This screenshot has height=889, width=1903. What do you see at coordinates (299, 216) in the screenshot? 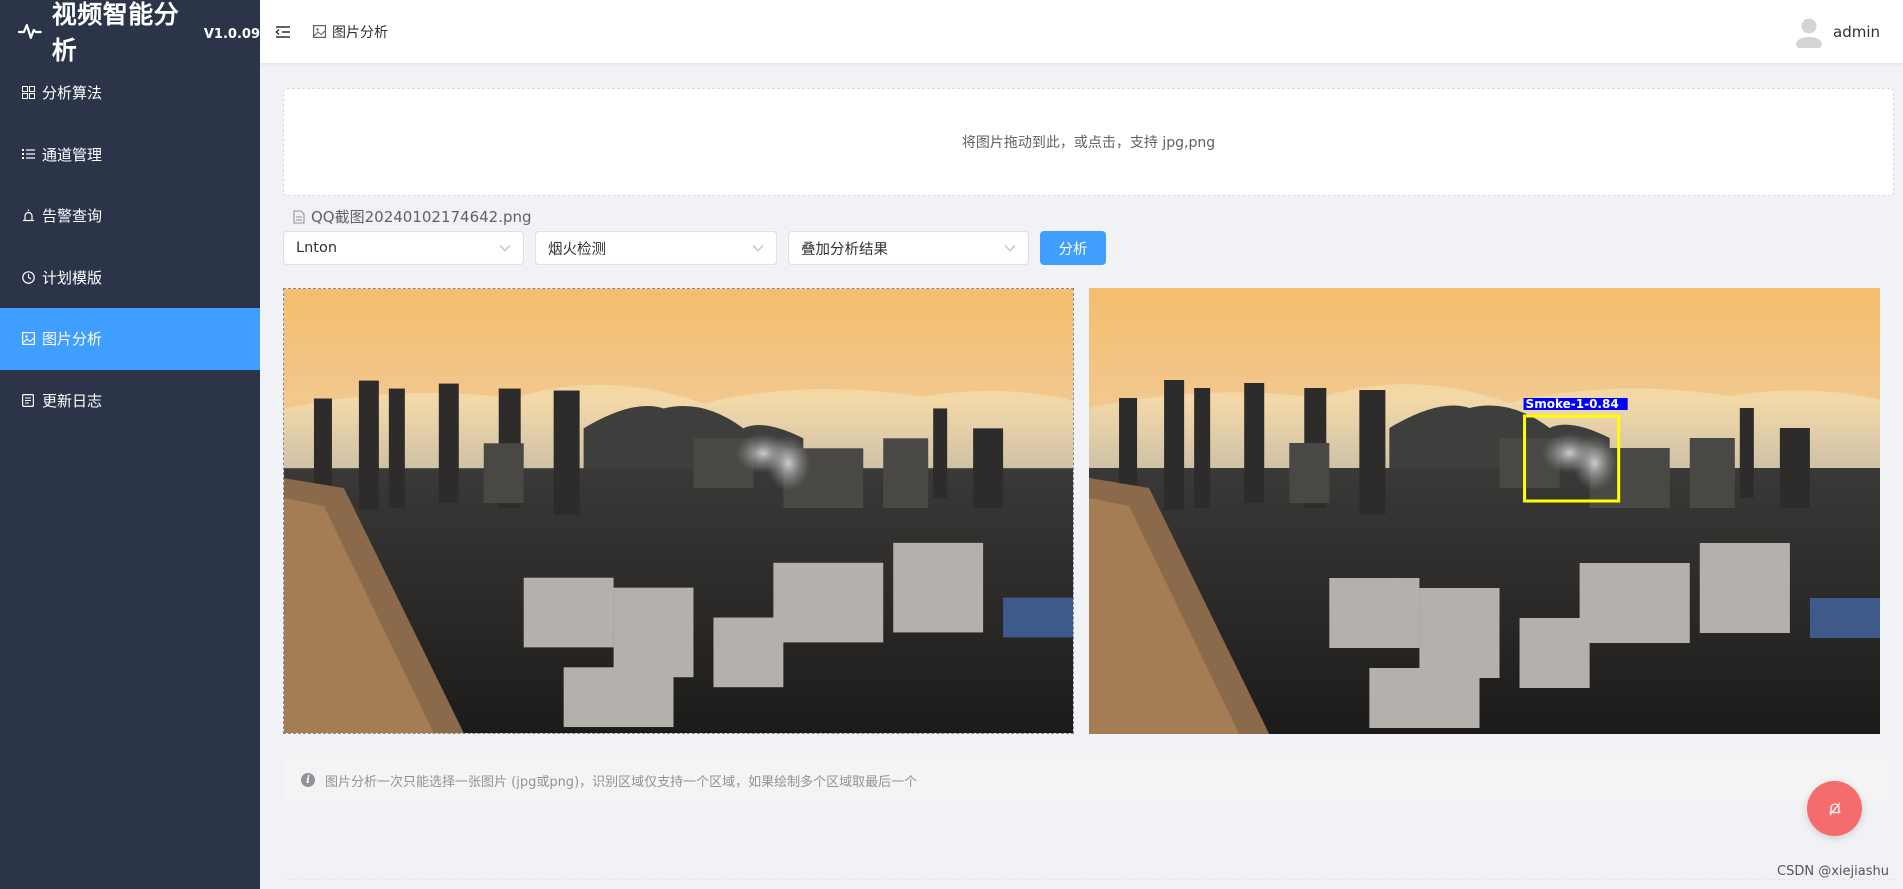
I see `file-icon` at bounding box center [299, 216].